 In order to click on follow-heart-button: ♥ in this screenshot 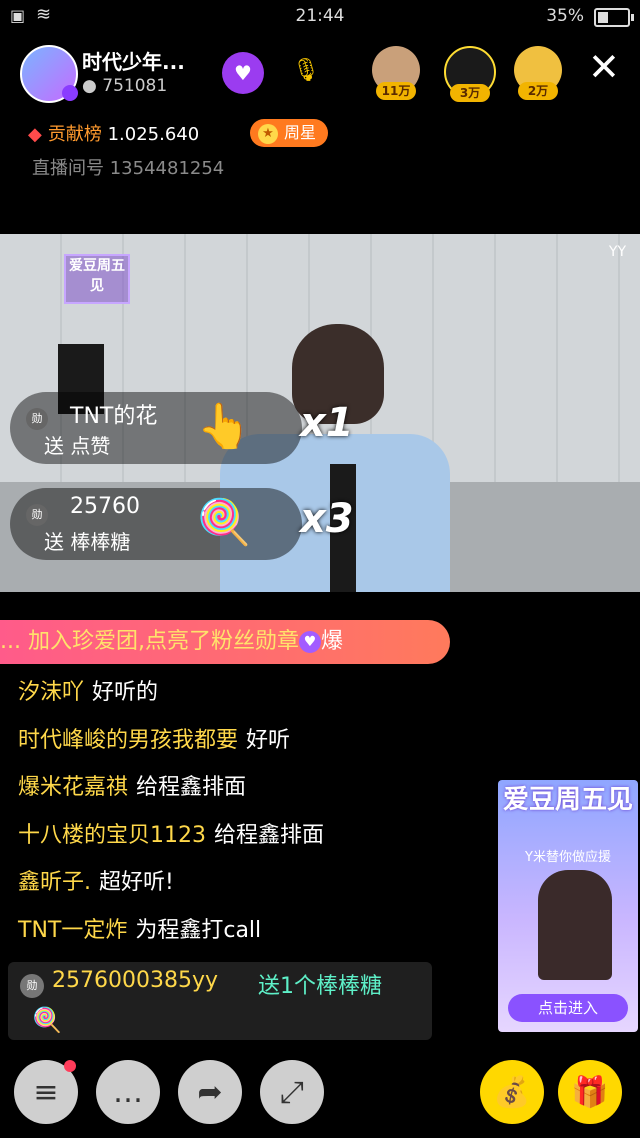, I will do `click(243, 73)`.